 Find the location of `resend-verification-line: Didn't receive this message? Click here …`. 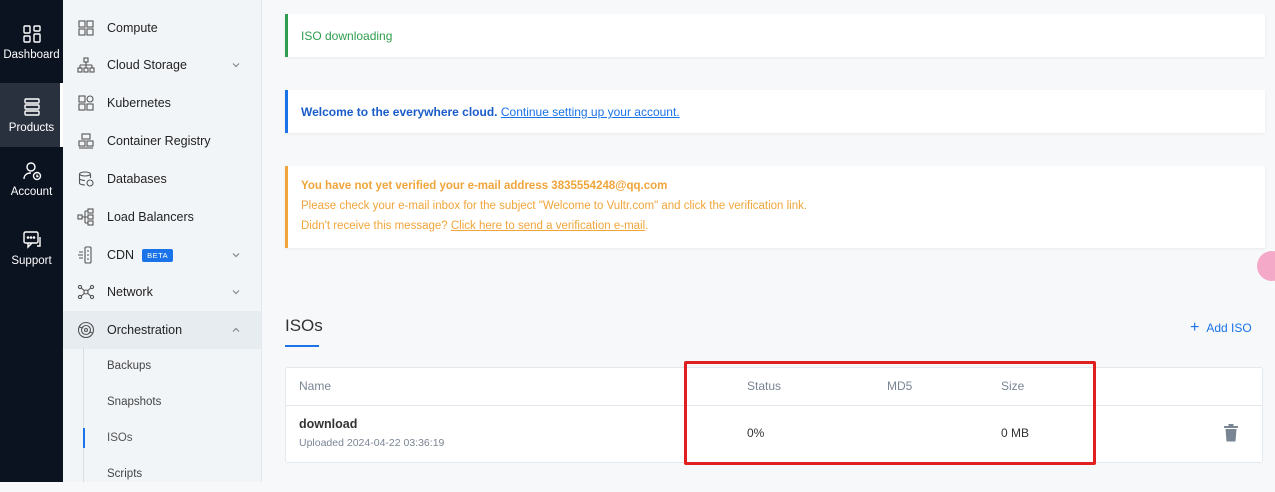

resend-verification-line: Didn't receive this message? Click here … is located at coordinates (474, 226).